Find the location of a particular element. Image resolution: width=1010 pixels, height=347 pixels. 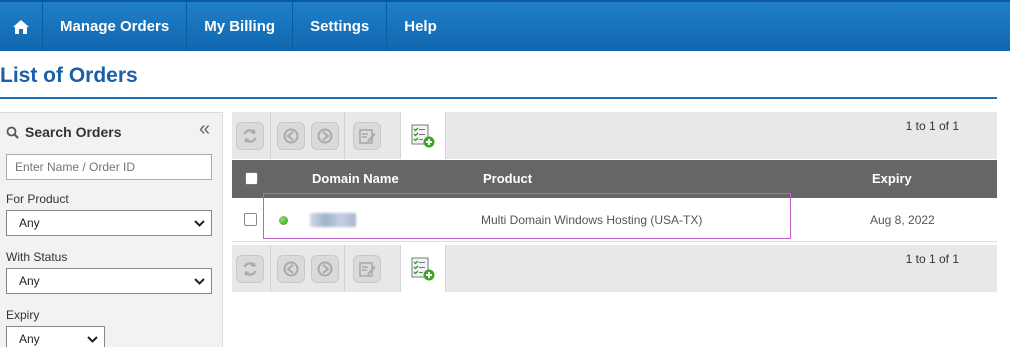

domain-name-redacted is located at coordinates (333, 220).